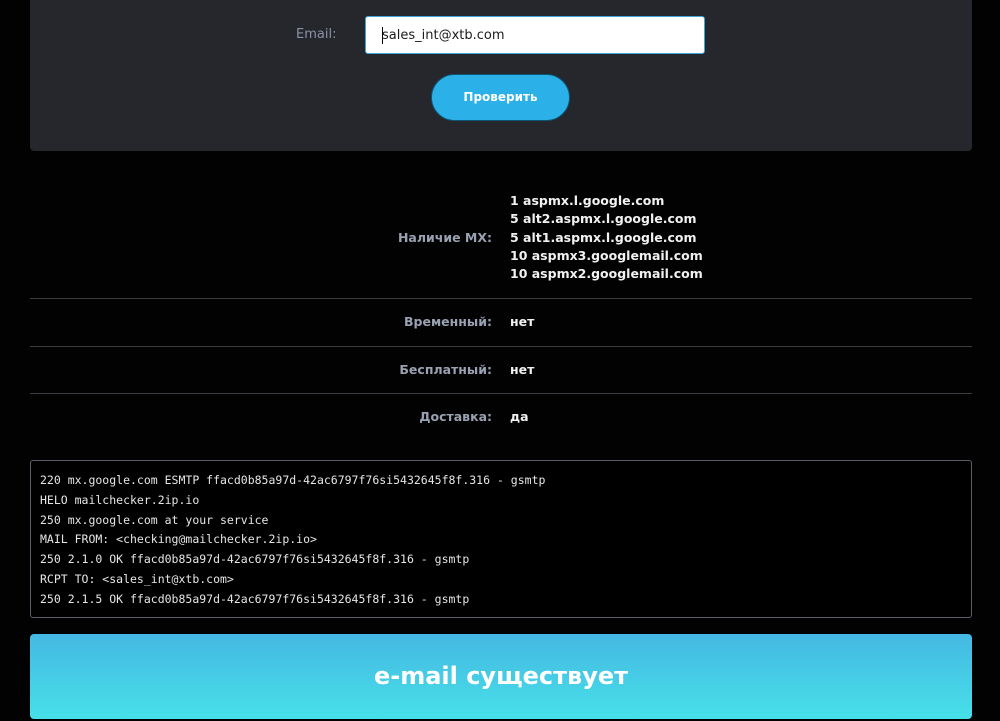 Image resolution: width=1000 pixels, height=721 pixels. Describe the element at coordinates (535, 35) in the screenshot. I see `email-input` at that location.